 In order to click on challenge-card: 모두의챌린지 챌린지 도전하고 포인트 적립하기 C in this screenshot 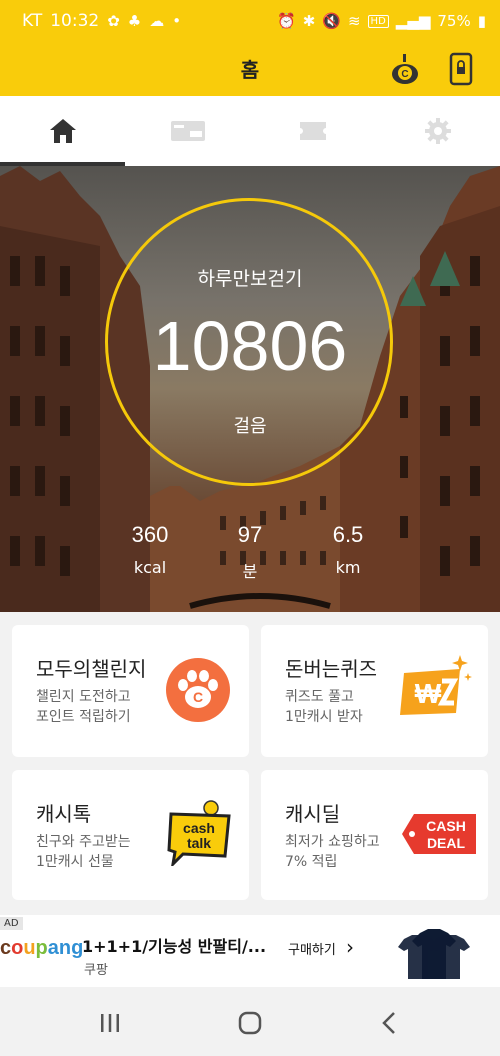, I will do `click(130, 691)`.